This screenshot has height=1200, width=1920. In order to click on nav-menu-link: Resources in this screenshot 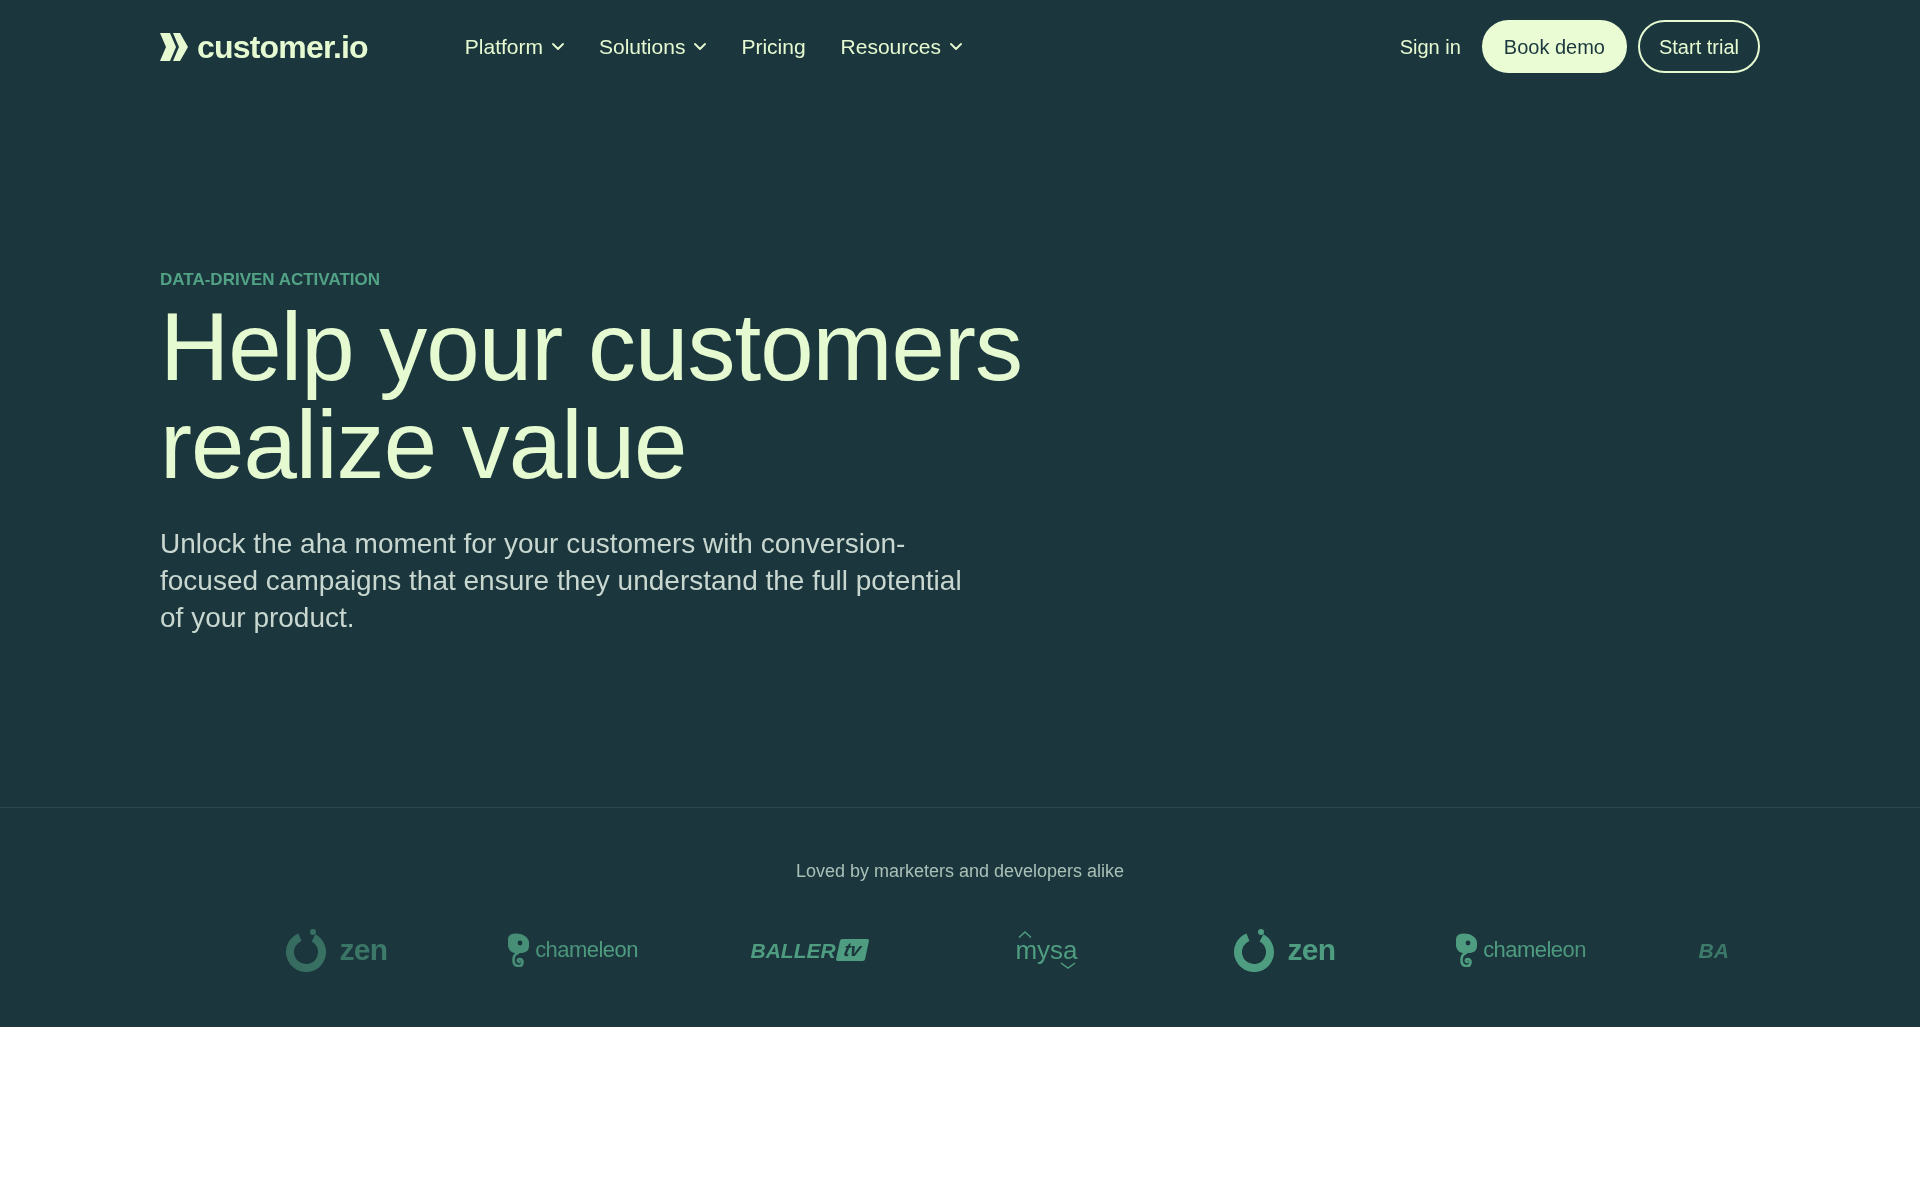, I will do `click(901, 46)`.